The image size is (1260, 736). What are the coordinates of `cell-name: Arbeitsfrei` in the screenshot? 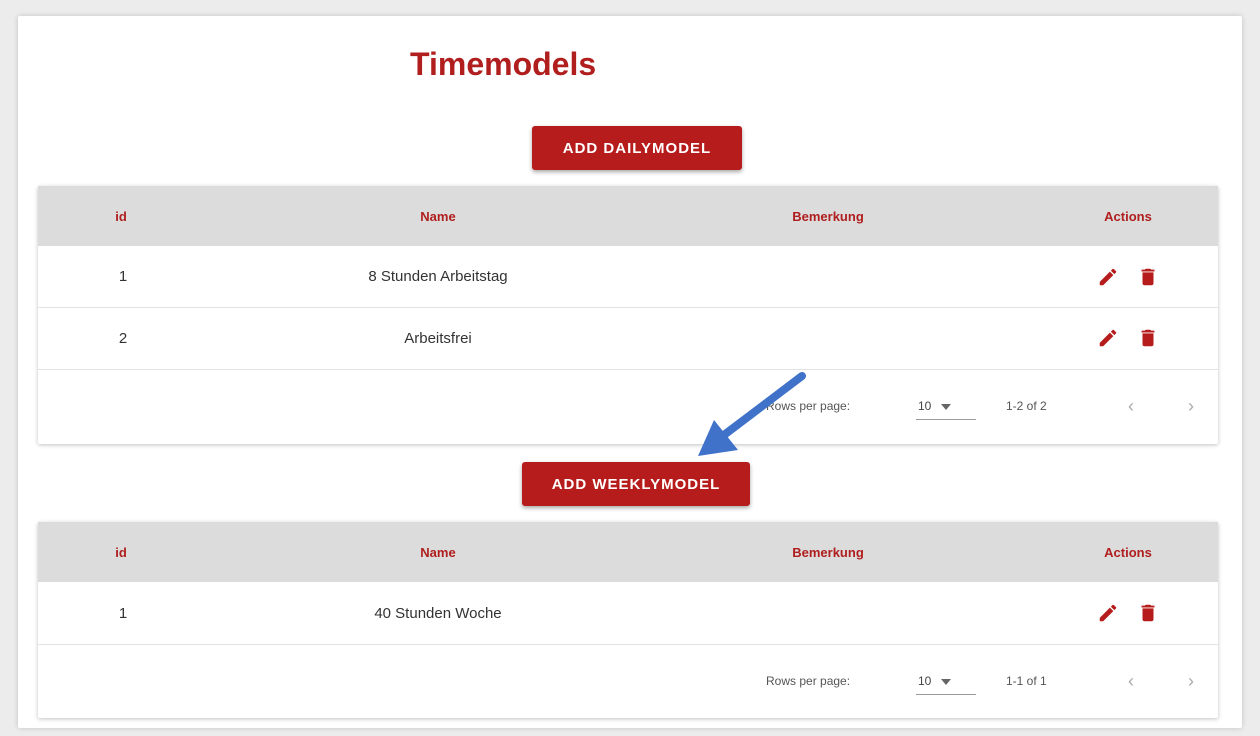 It's located at (438, 338).